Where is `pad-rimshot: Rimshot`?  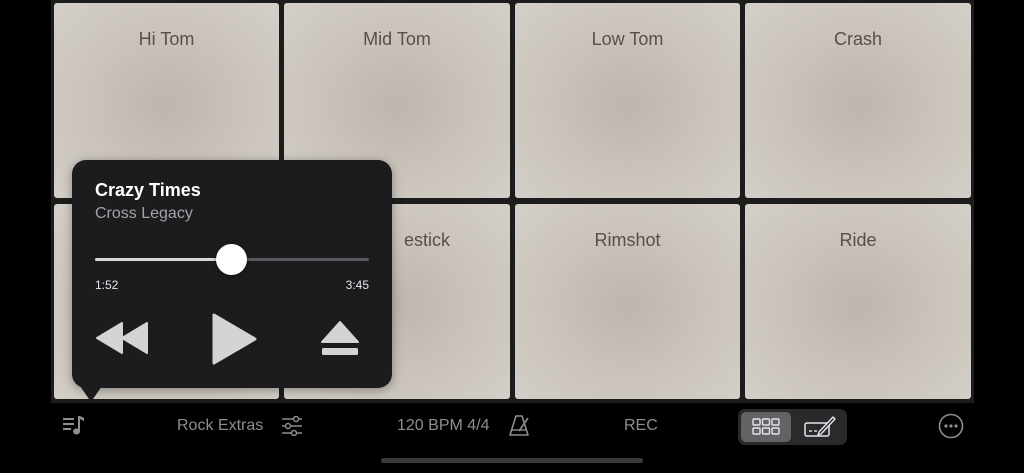
pad-rimshot: Rimshot is located at coordinates (627, 301).